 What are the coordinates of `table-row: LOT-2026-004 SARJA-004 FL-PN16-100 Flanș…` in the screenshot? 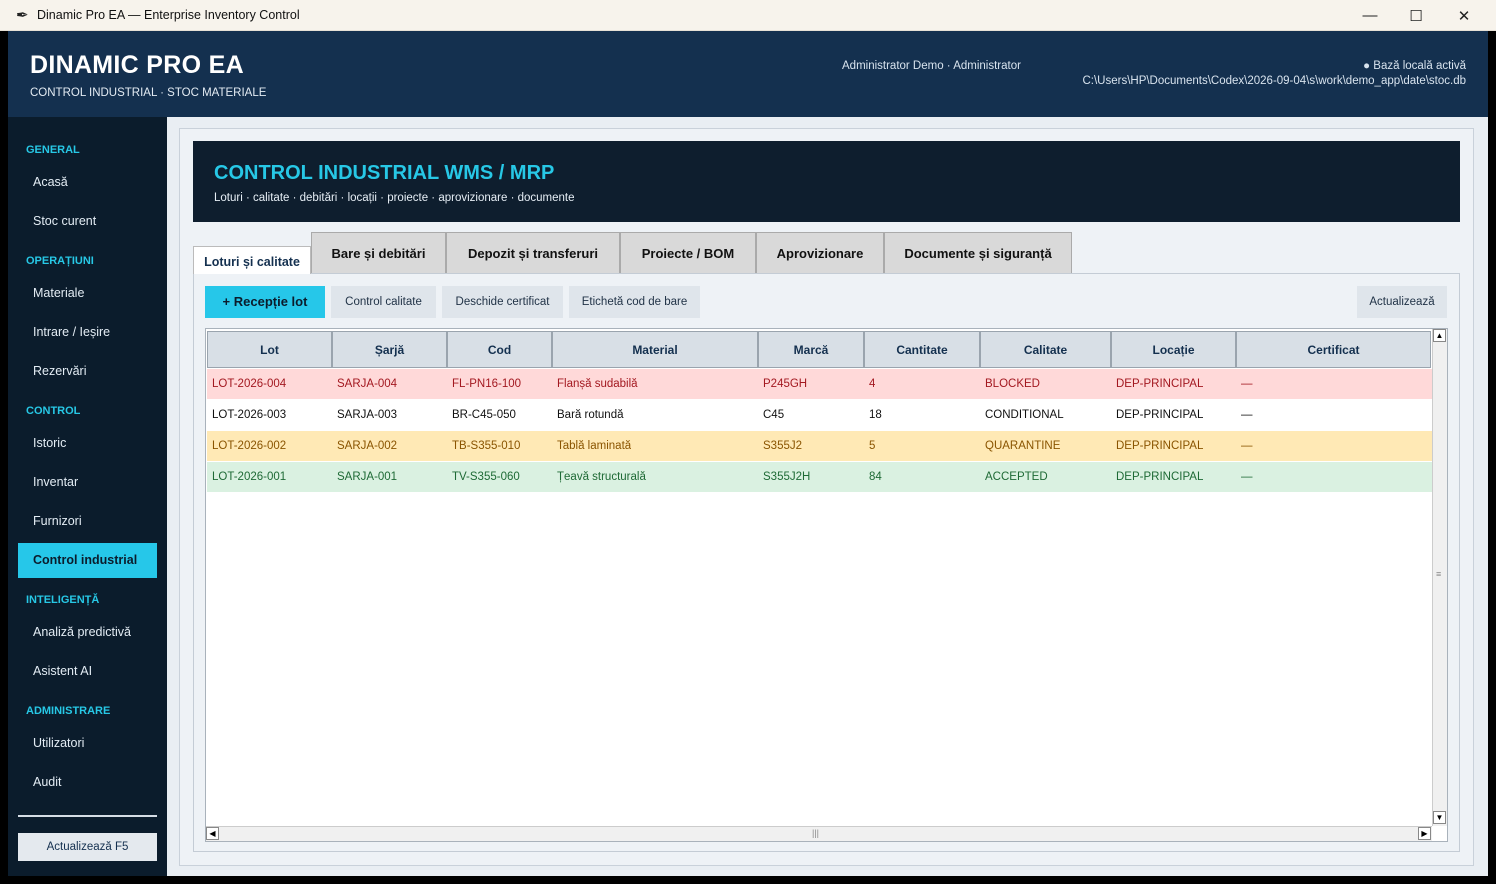 It's located at (819, 384).